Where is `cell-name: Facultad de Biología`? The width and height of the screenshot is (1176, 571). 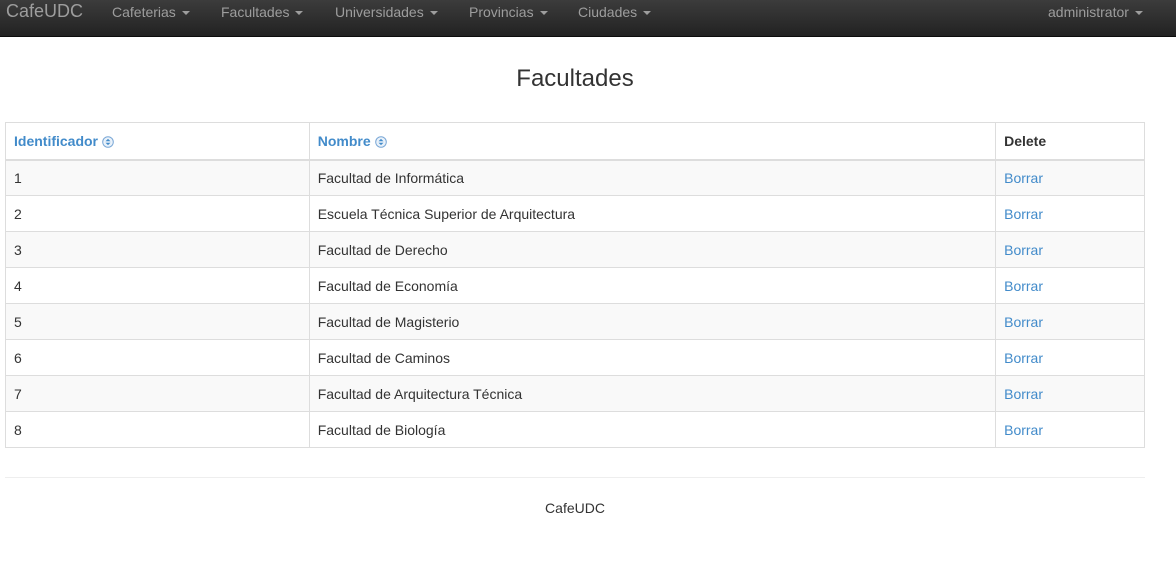
cell-name: Facultad de Biología is located at coordinates (652, 429).